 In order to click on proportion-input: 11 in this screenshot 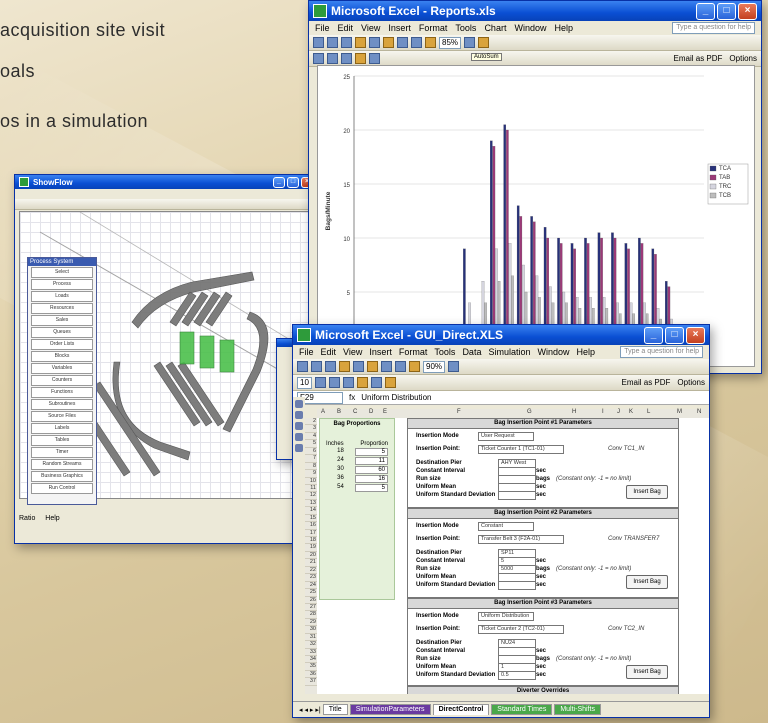, I will do `click(371, 461)`.